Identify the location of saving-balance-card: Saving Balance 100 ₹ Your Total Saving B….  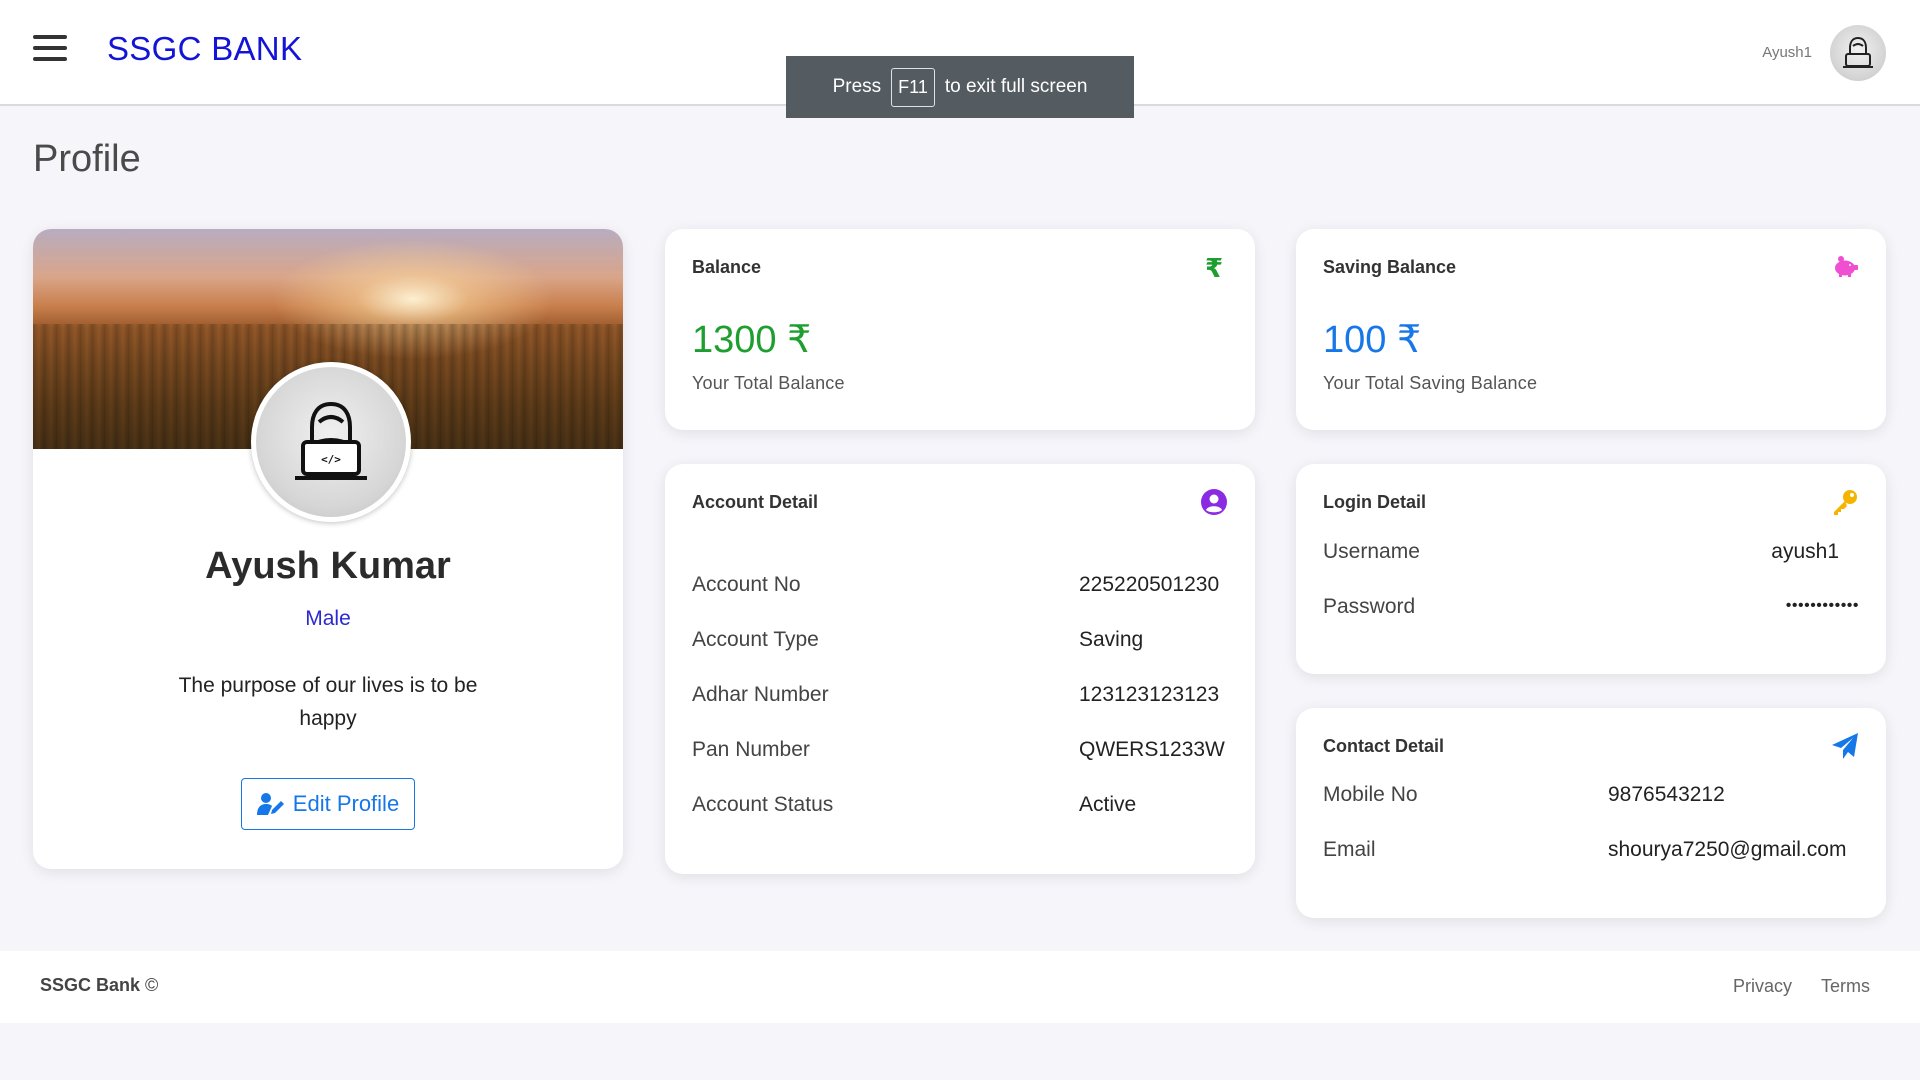
(1591, 329).